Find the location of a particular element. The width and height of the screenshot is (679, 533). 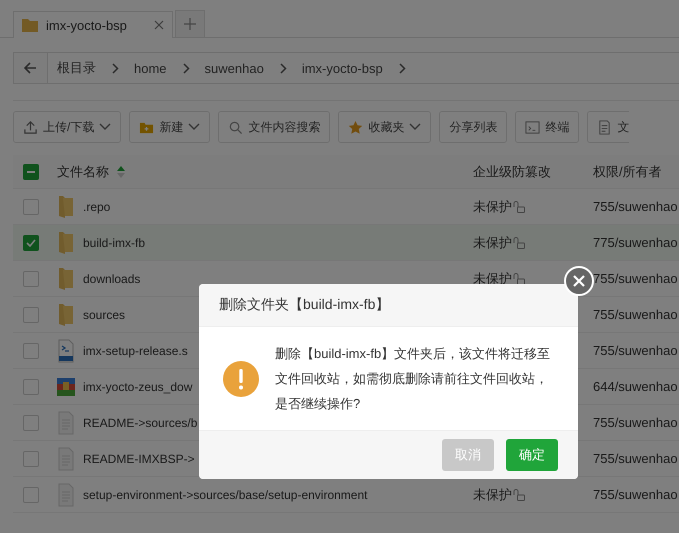

select-all-checkbox is located at coordinates (31, 172).